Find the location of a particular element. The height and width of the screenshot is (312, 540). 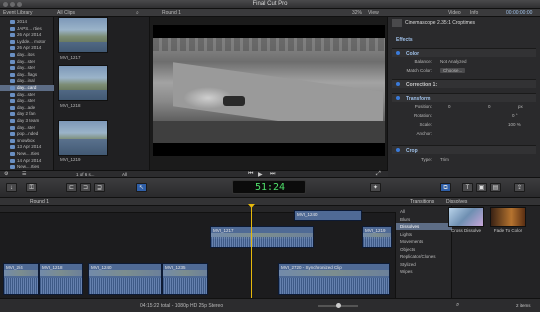

crop-type-select: Trim is located at coordinates (444, 159).